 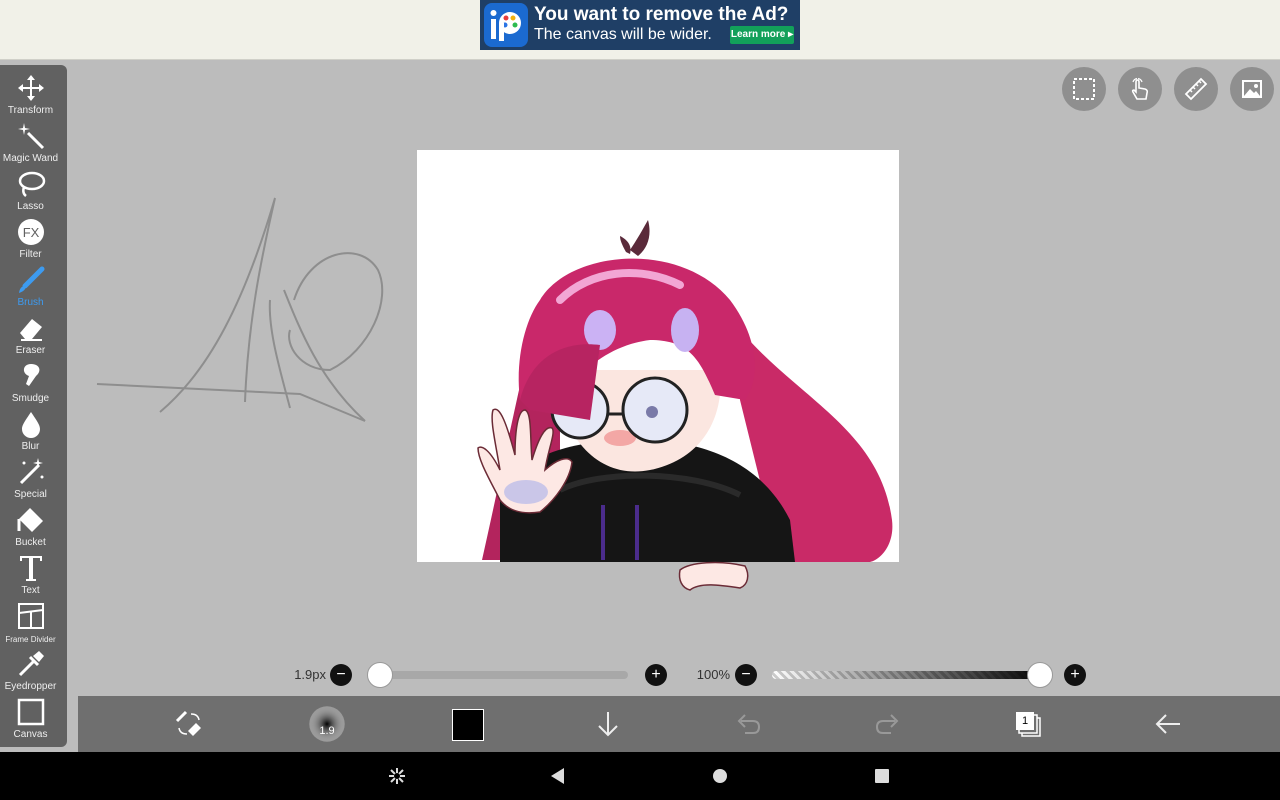 I want to click on tool-label: Special, so click(x=30, y=494).